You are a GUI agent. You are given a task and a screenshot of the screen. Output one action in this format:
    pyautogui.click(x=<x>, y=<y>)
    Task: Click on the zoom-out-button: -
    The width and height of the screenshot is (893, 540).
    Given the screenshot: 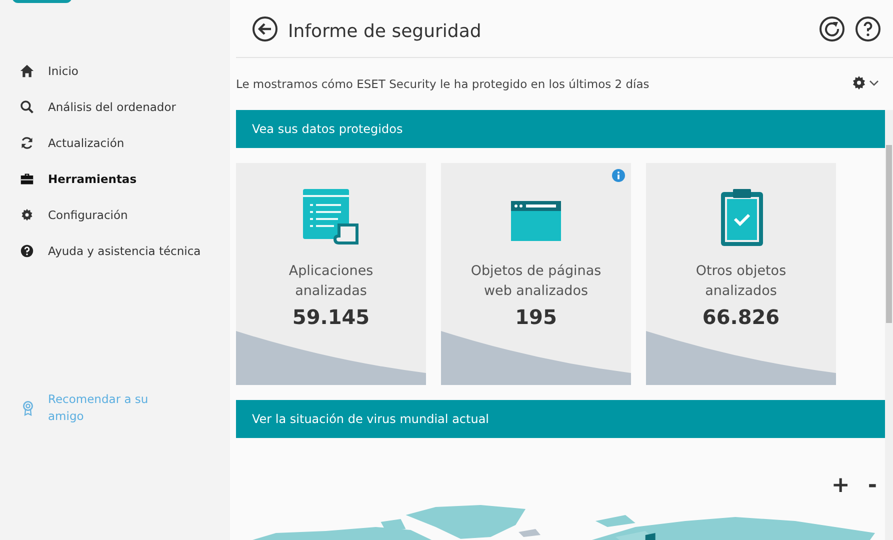 What is the action you would take?
    pyautogui.click(x=872, y=486)
    